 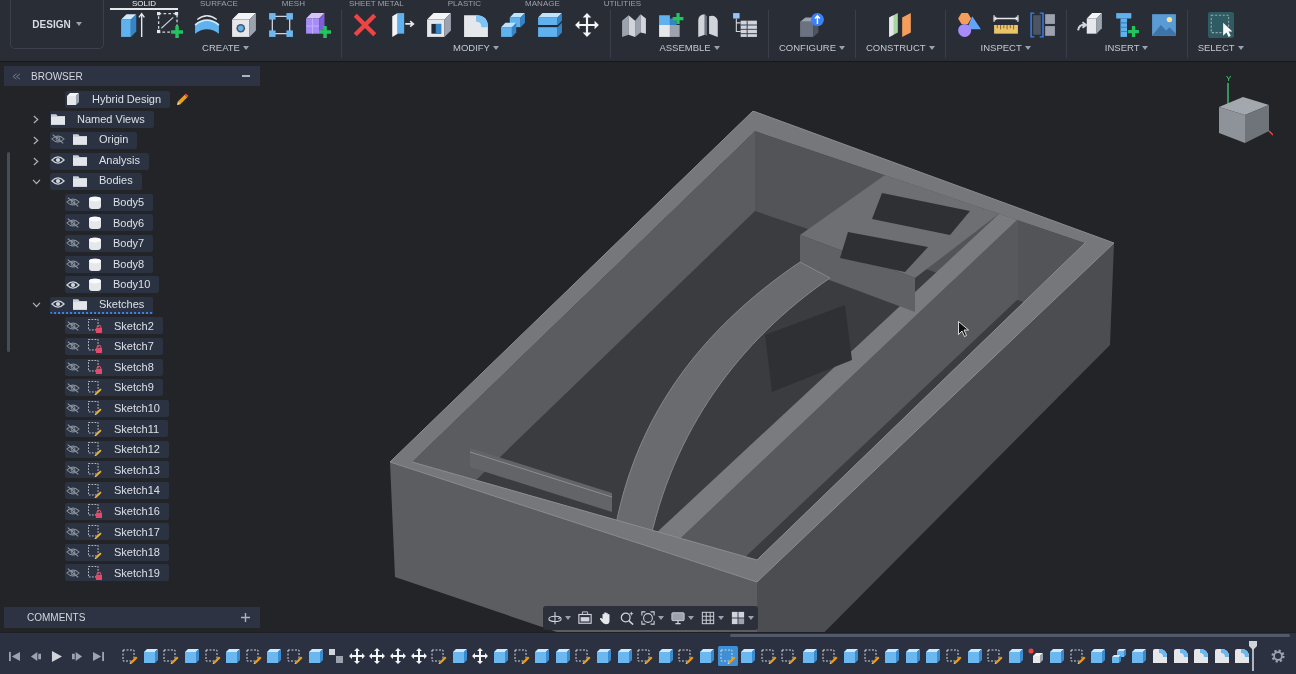 What do you see at coordinates (634, 25) in the screenshot?
I see `folded-plates-icon` at bounding box center [634, 25].